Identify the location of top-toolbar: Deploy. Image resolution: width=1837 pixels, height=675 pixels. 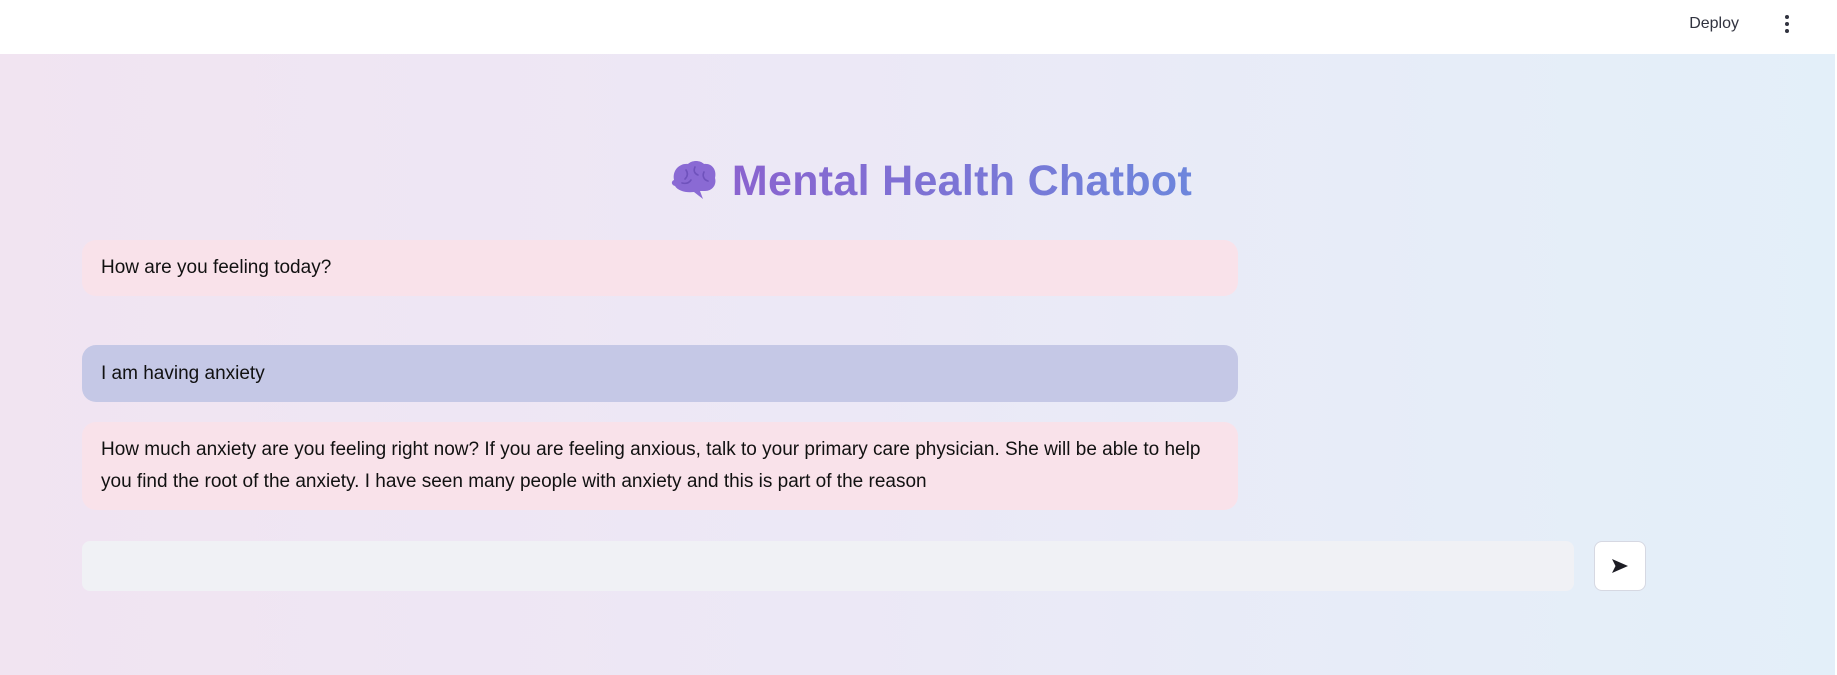
(918, 27).